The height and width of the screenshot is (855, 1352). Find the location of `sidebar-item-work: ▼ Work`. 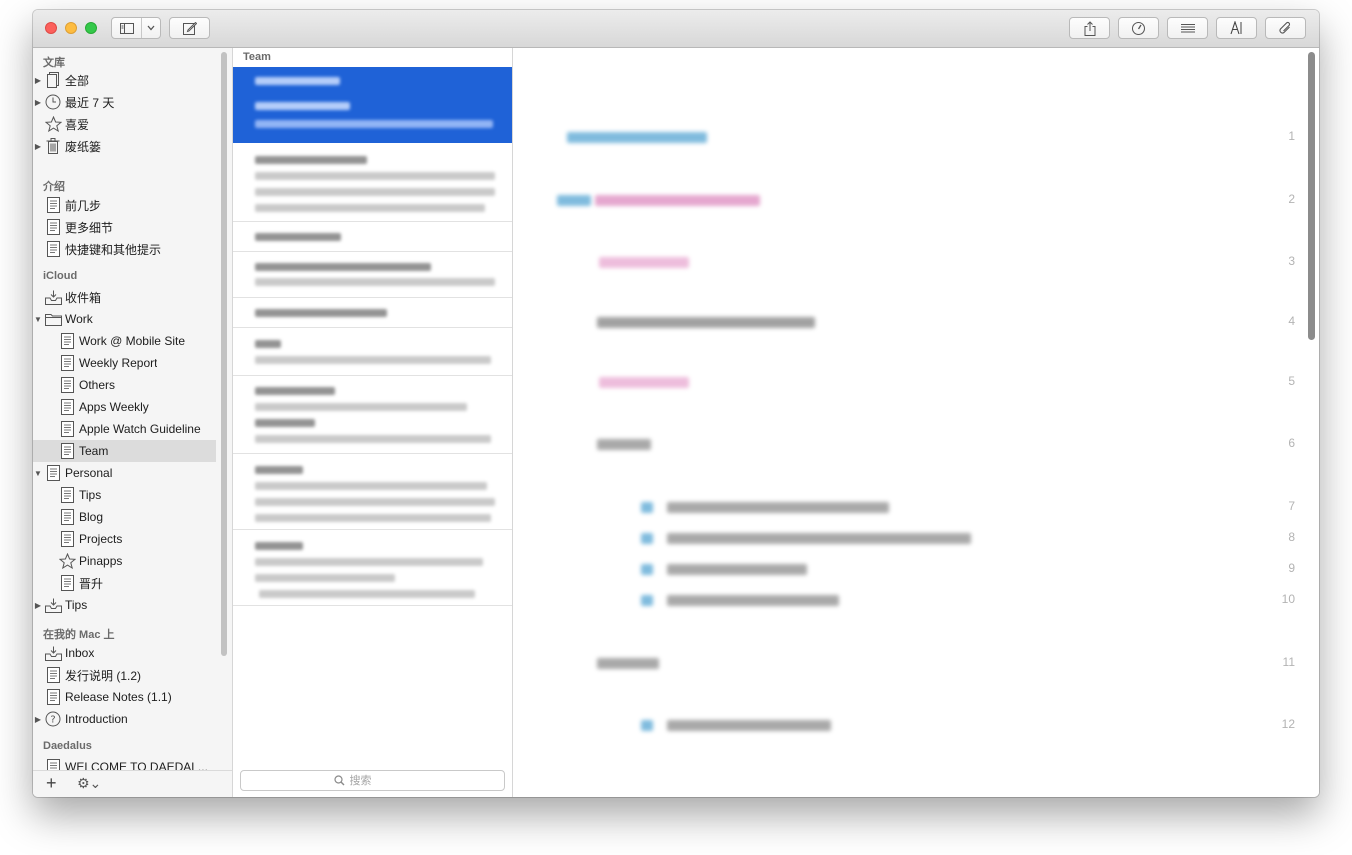

sidebar-item-work: ▼ Work is located at coordinates (124, 319).